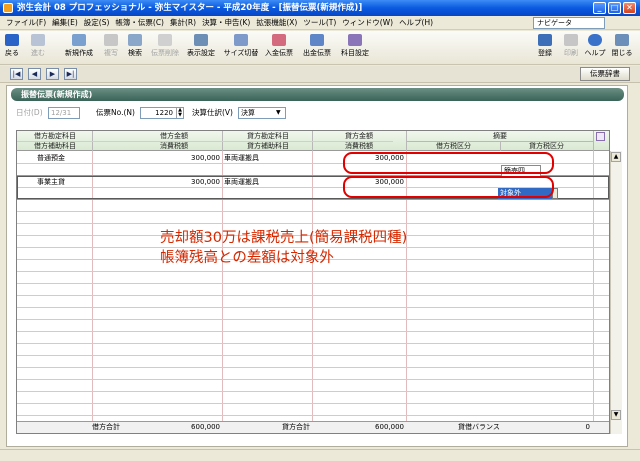 This screenshot has width=640, height=461. What do you see at coordinates (179, 113) in the screenshot?
I see `slip-no-spinner: ▲ ▼` at bounding box center [179, 113].